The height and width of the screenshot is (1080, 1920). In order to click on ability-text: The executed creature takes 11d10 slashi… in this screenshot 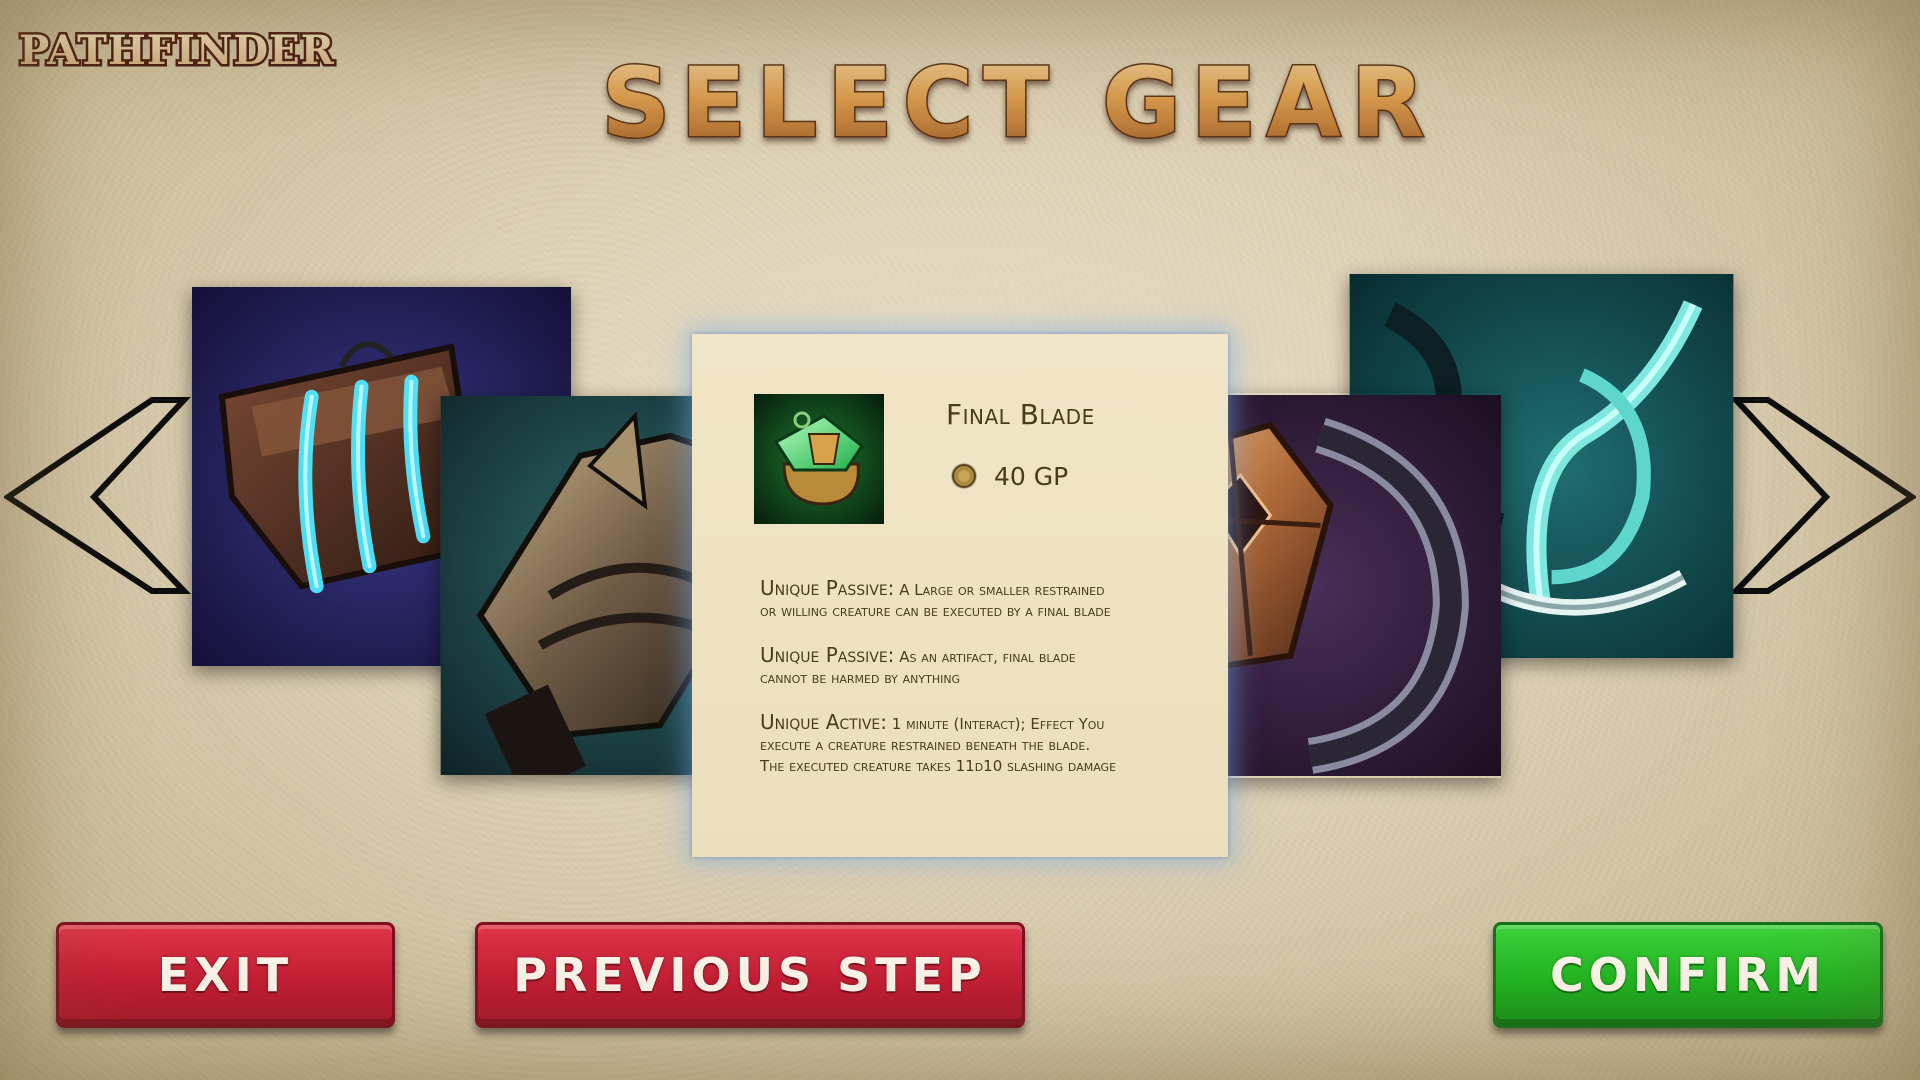, I will do `click(938, 766)`.